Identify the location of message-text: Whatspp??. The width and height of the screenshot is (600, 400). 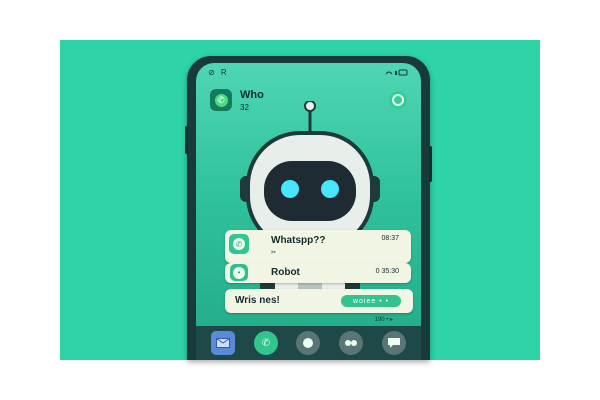
(298, 240).